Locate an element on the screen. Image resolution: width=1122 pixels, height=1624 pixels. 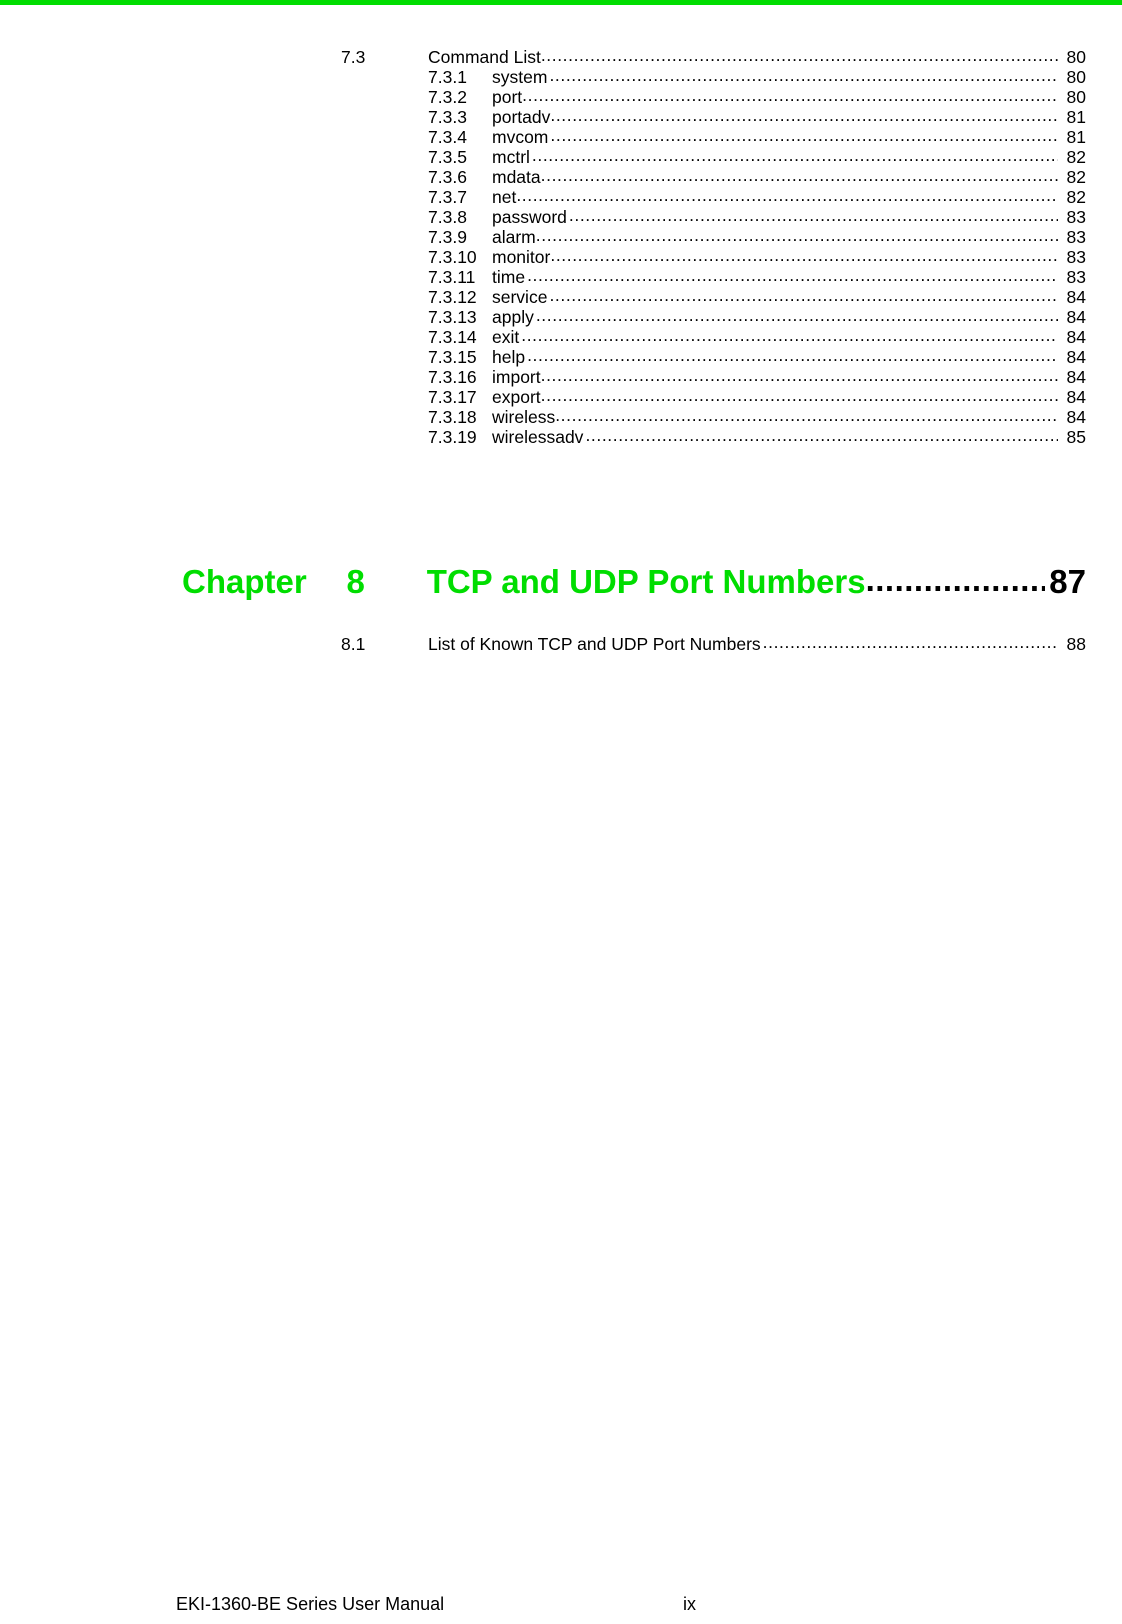
toc-entry-7-3-15: 7.3.15 help 84 is located at coordinates (757, 356).